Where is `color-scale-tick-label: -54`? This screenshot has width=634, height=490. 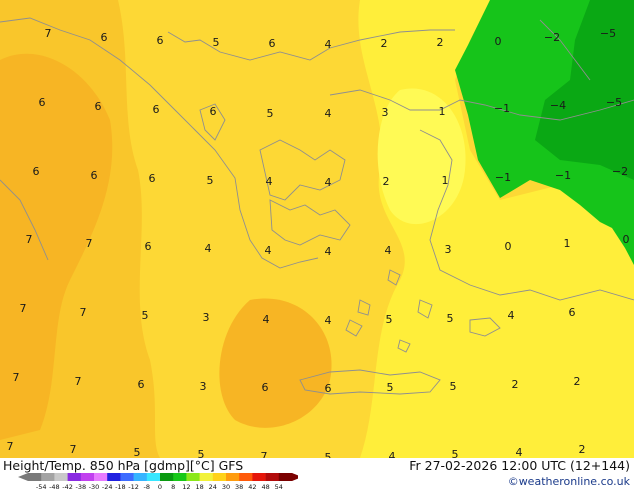
color-scale-tick-label: -54 is located at coordinates (41, 486).